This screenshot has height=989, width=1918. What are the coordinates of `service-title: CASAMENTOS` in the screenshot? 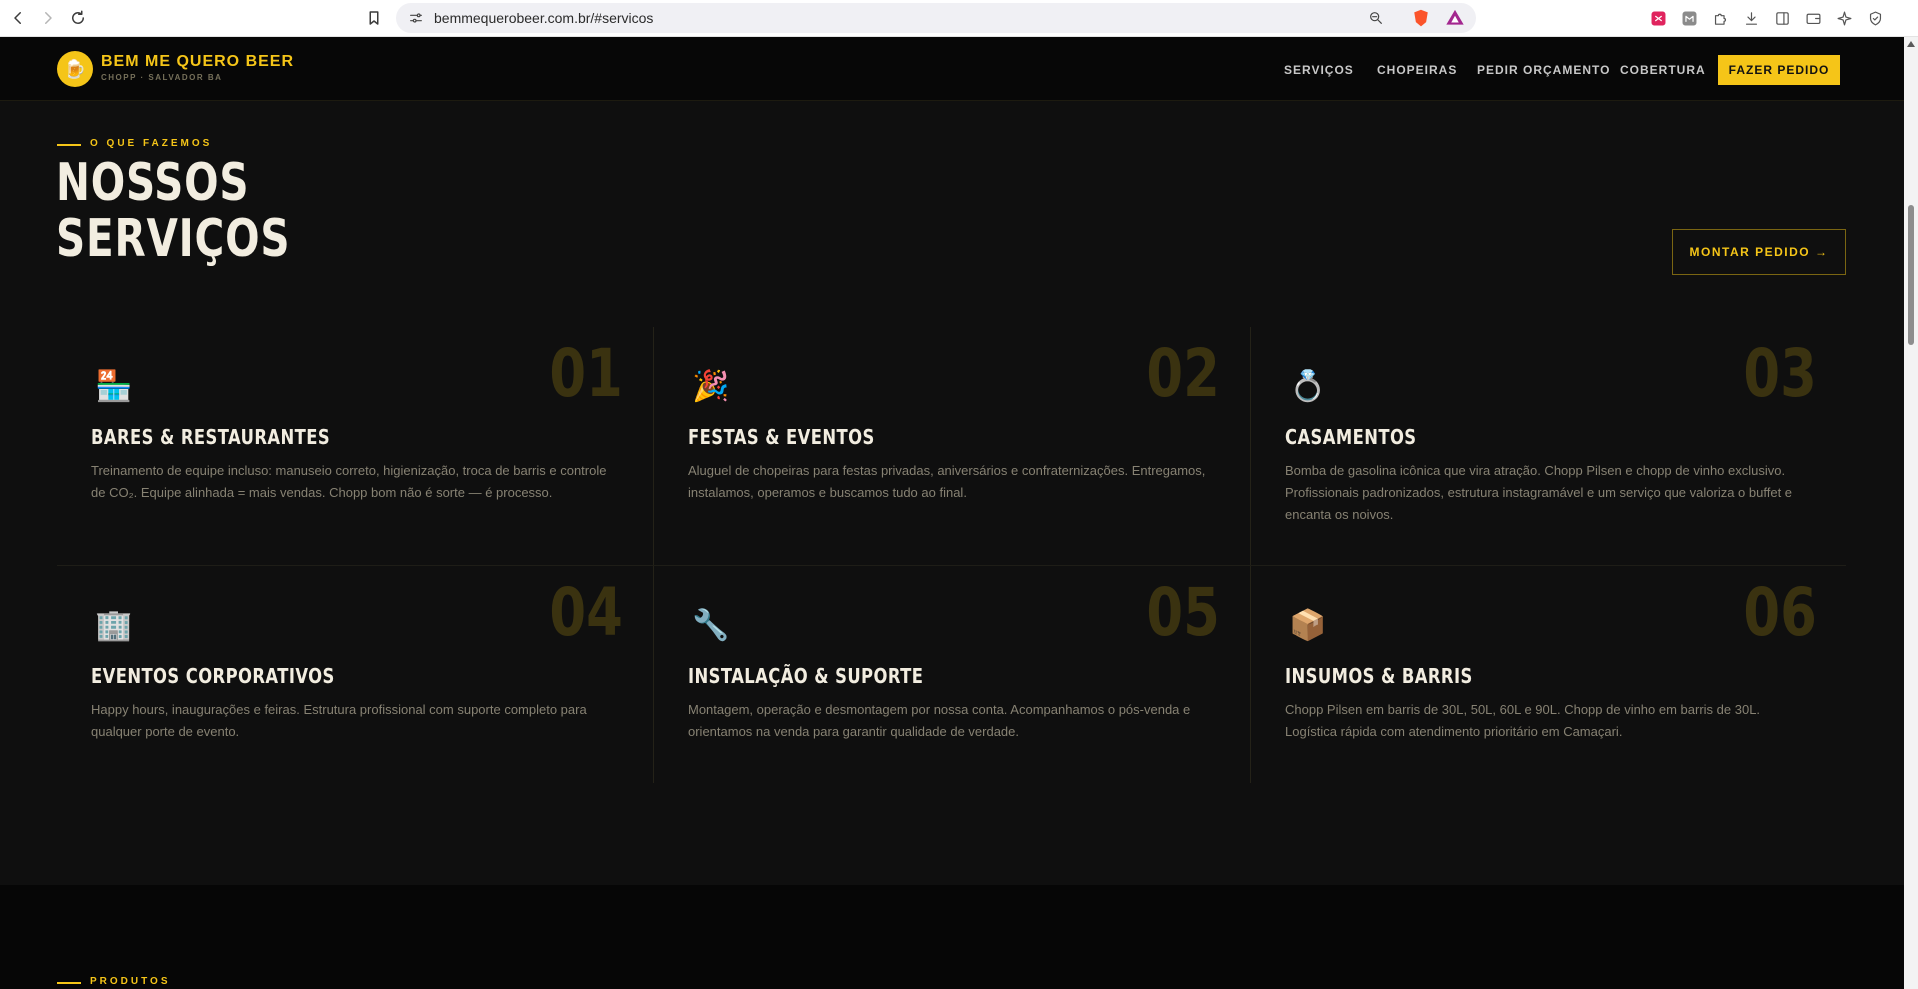 It's located at (1351, 437).